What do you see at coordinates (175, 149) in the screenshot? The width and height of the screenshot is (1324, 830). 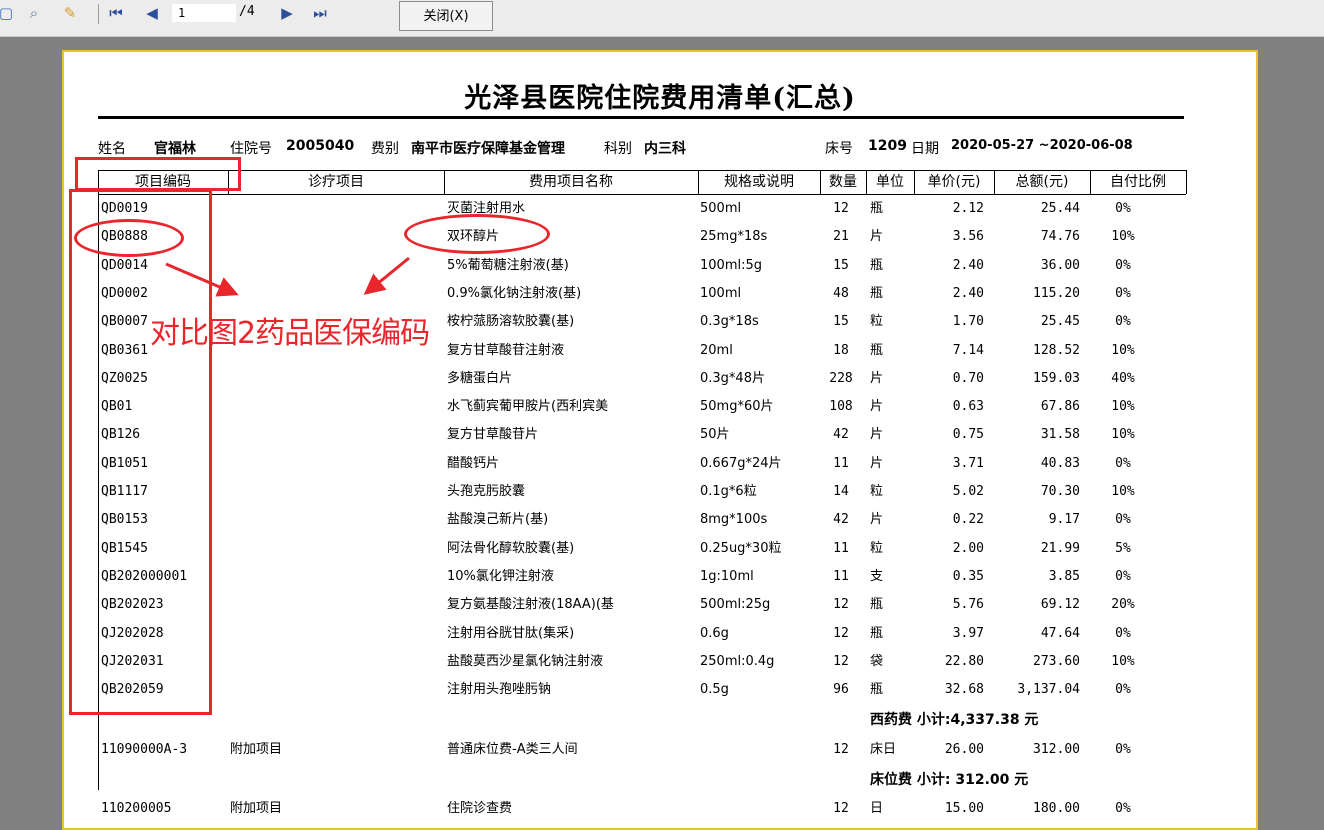 I see `name-value: 官福林` at bounding box center [175, 149].